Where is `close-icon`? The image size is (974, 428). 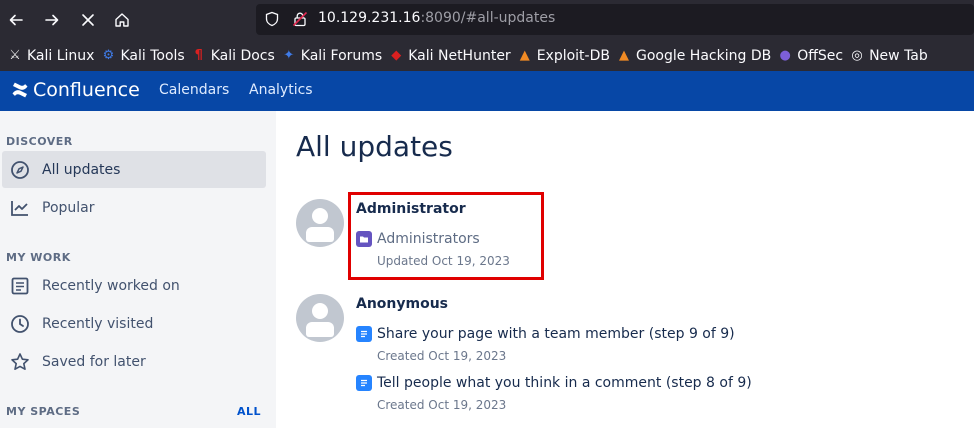
close-icon is located at coordinates (88, 20).